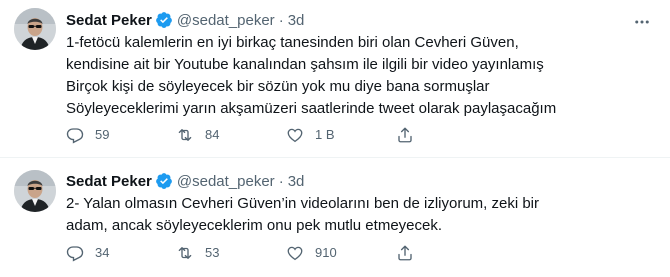  Describe the element at coordinates (102, 134) in the screenshot. I see `reply-count: 59` at that location.